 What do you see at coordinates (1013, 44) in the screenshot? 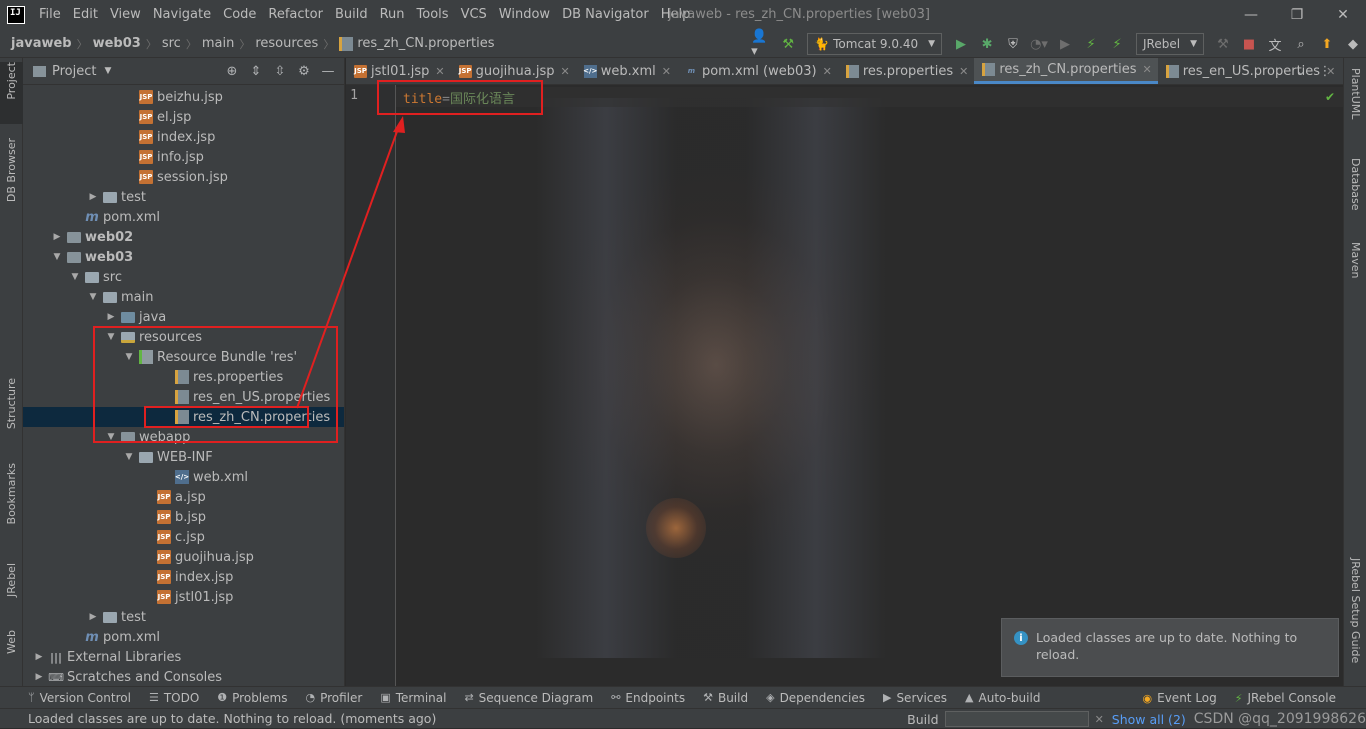
I see `coverage-icon: ⛨` at bounding box center [1013, 44].